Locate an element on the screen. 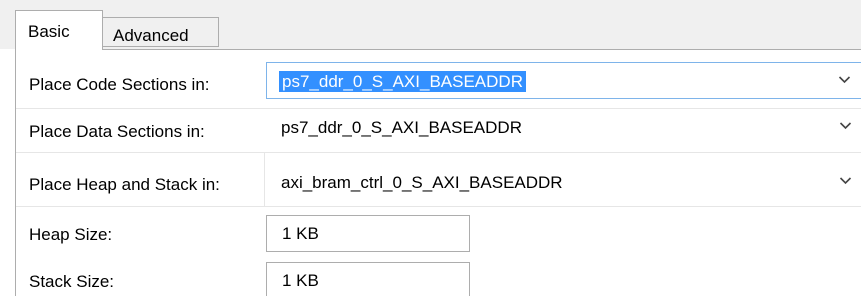 This screenshot has height=296, width=861. tab-advanced: Advanced is located at coordinates (160, 32).